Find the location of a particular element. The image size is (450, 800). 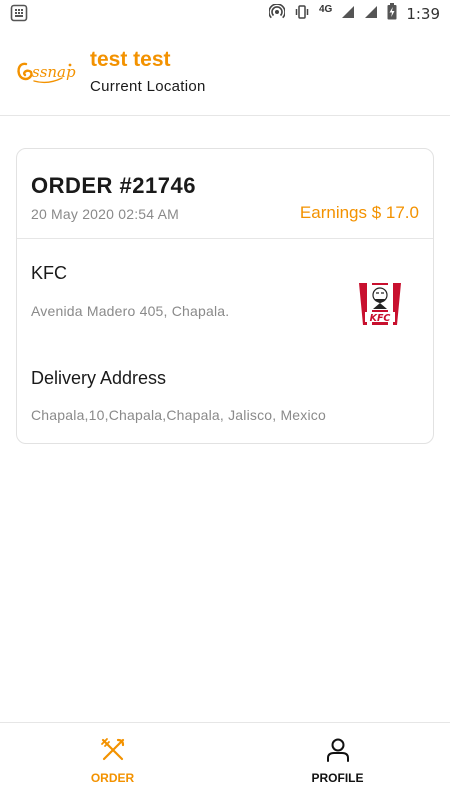

vibrate-icon is located at coordinates (302, 14).